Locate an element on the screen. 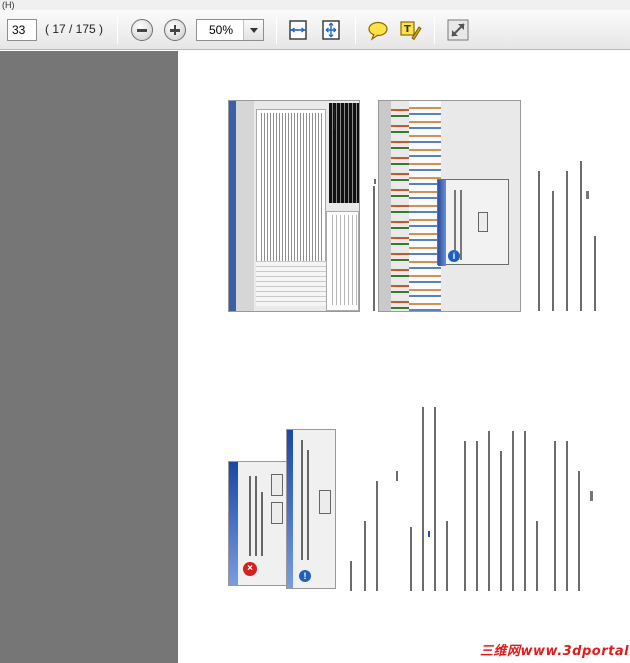 The height and width of the screenshot is (663, 630). zoom-out-button is located at coordinates (142, 30).